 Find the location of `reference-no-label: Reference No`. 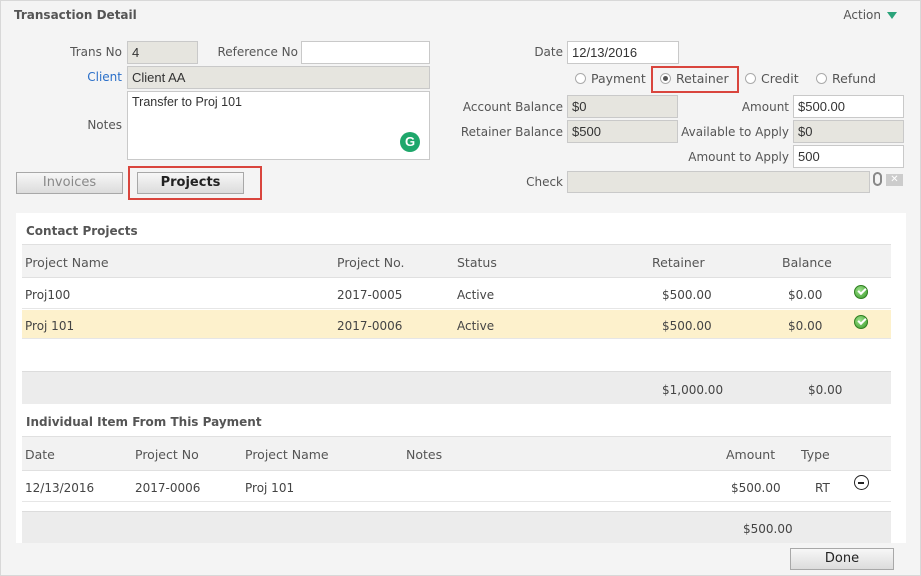

reference-no-label: Reference No is located at coordinates (257, 52).